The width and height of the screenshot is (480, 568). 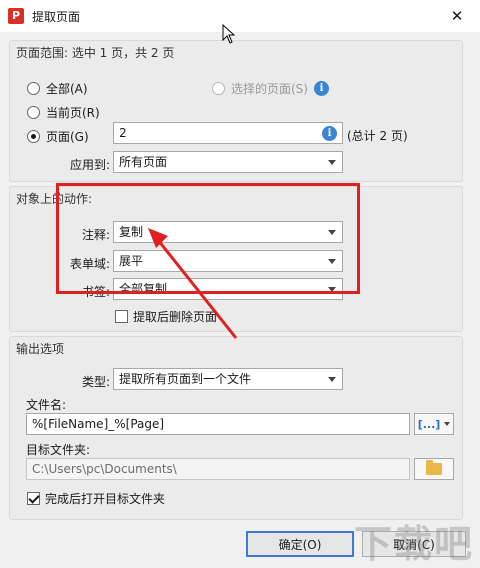 I want to click on radio-pages-label: 页面(G), so click(x=67, y=137).